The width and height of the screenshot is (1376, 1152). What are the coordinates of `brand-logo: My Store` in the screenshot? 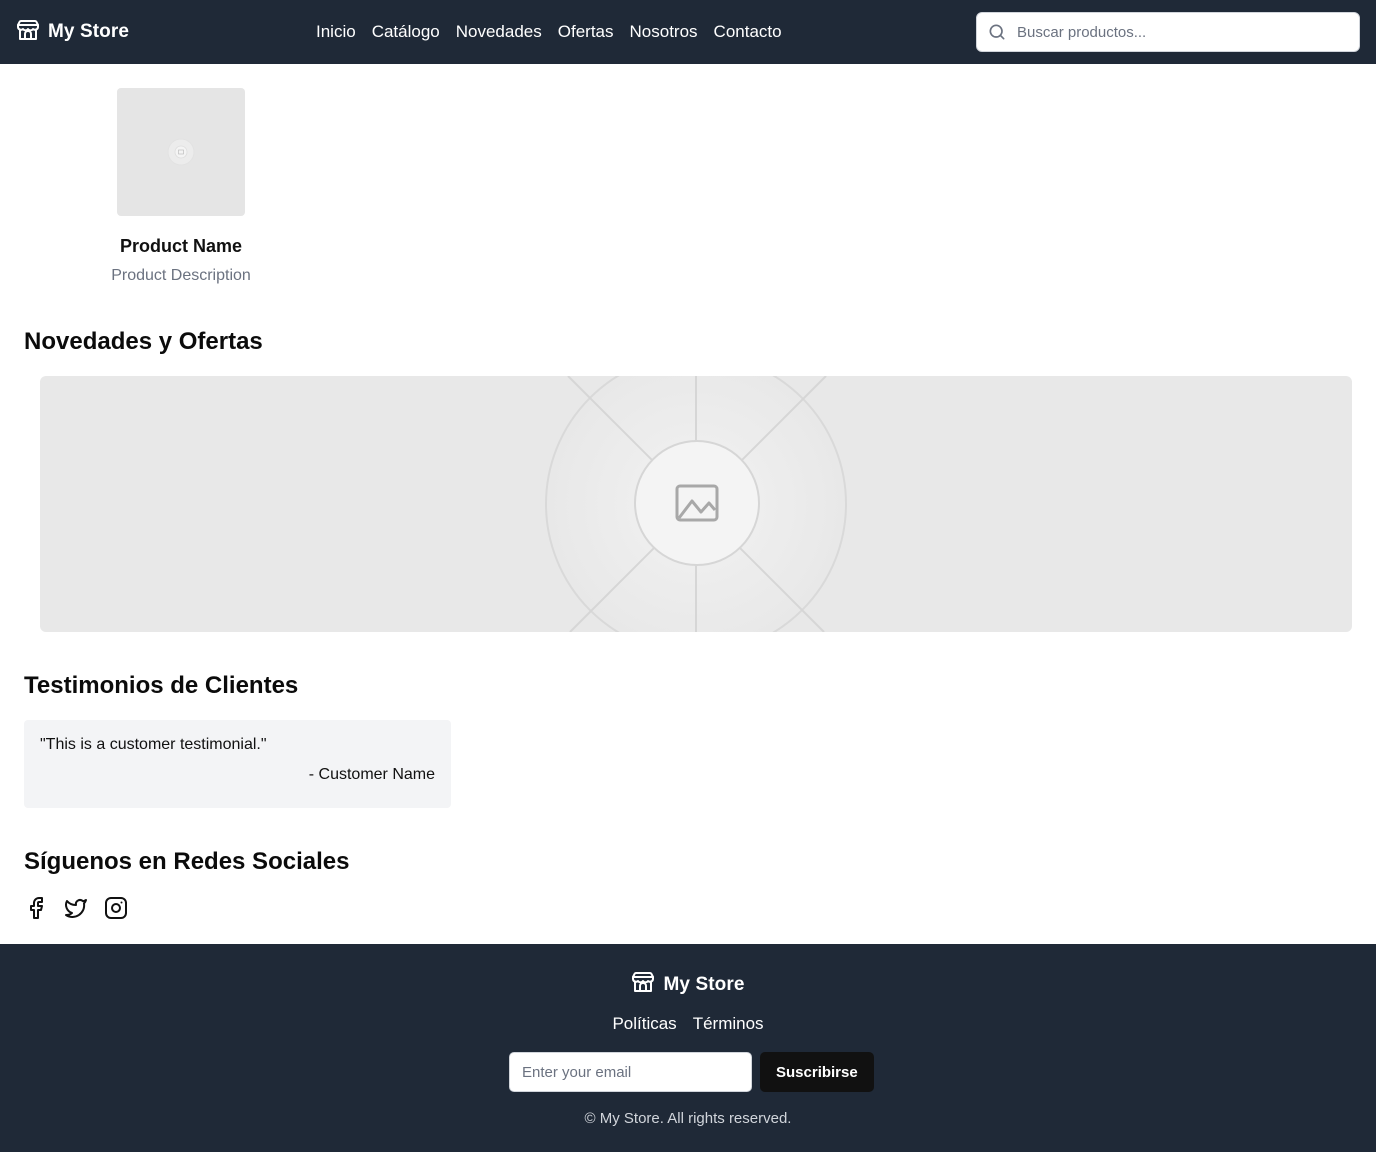 It's located at (72, 32).